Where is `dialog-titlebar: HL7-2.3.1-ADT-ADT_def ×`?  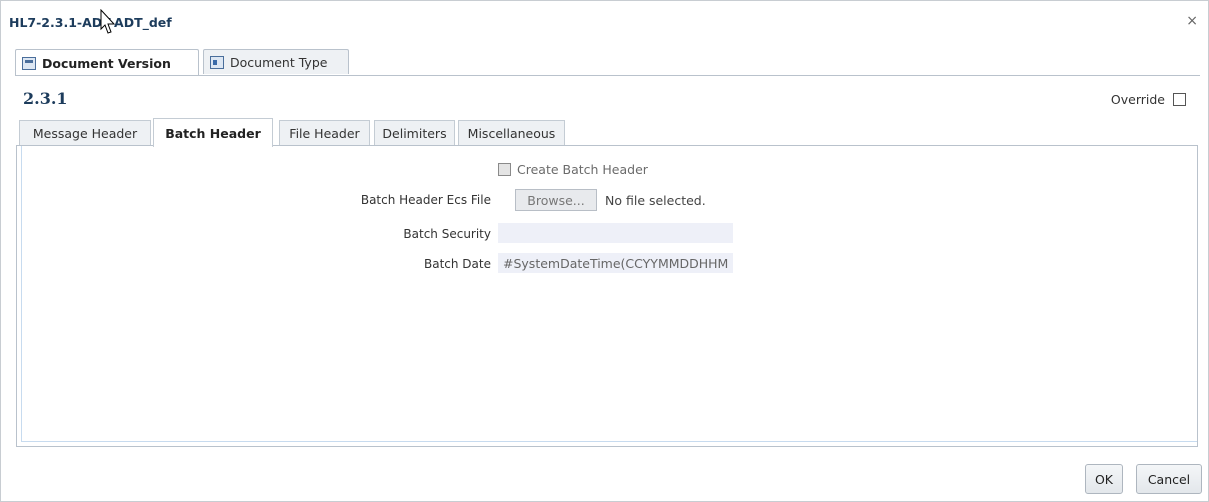 dialog-titlebar: HL7-2.3.1-ADT-ADT_def × is located at coordinates (604, 22).